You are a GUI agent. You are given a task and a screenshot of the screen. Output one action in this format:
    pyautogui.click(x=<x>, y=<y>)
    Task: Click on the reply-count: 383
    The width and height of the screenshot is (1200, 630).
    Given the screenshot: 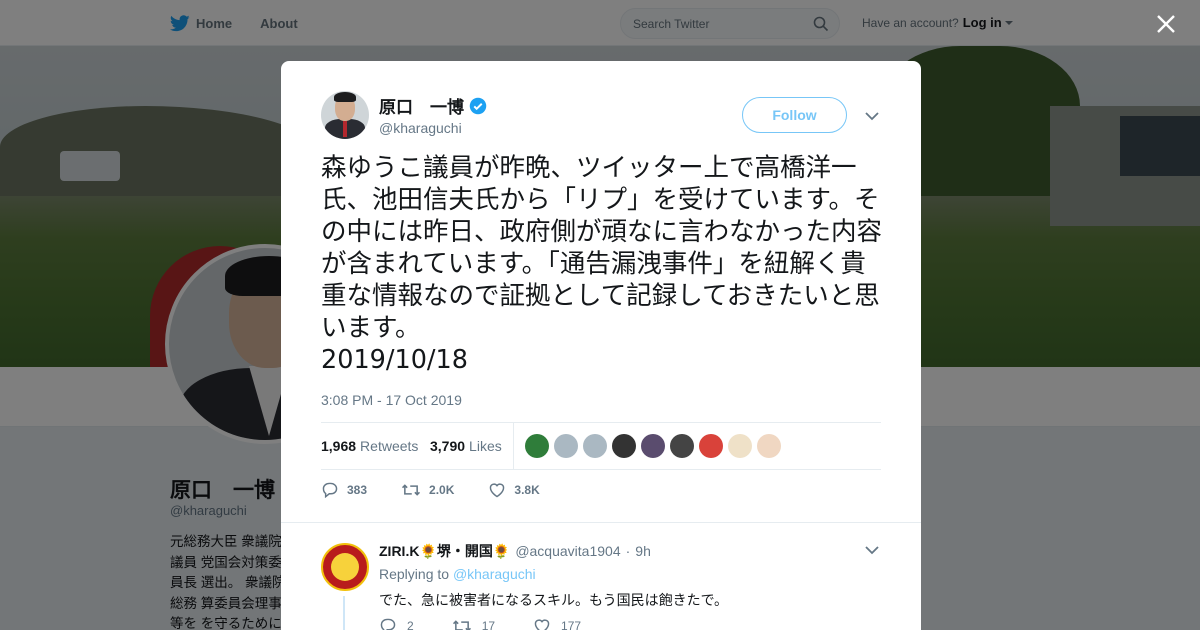 What is the action you would take?
    pyautogui.click(x=357, y=490)
    